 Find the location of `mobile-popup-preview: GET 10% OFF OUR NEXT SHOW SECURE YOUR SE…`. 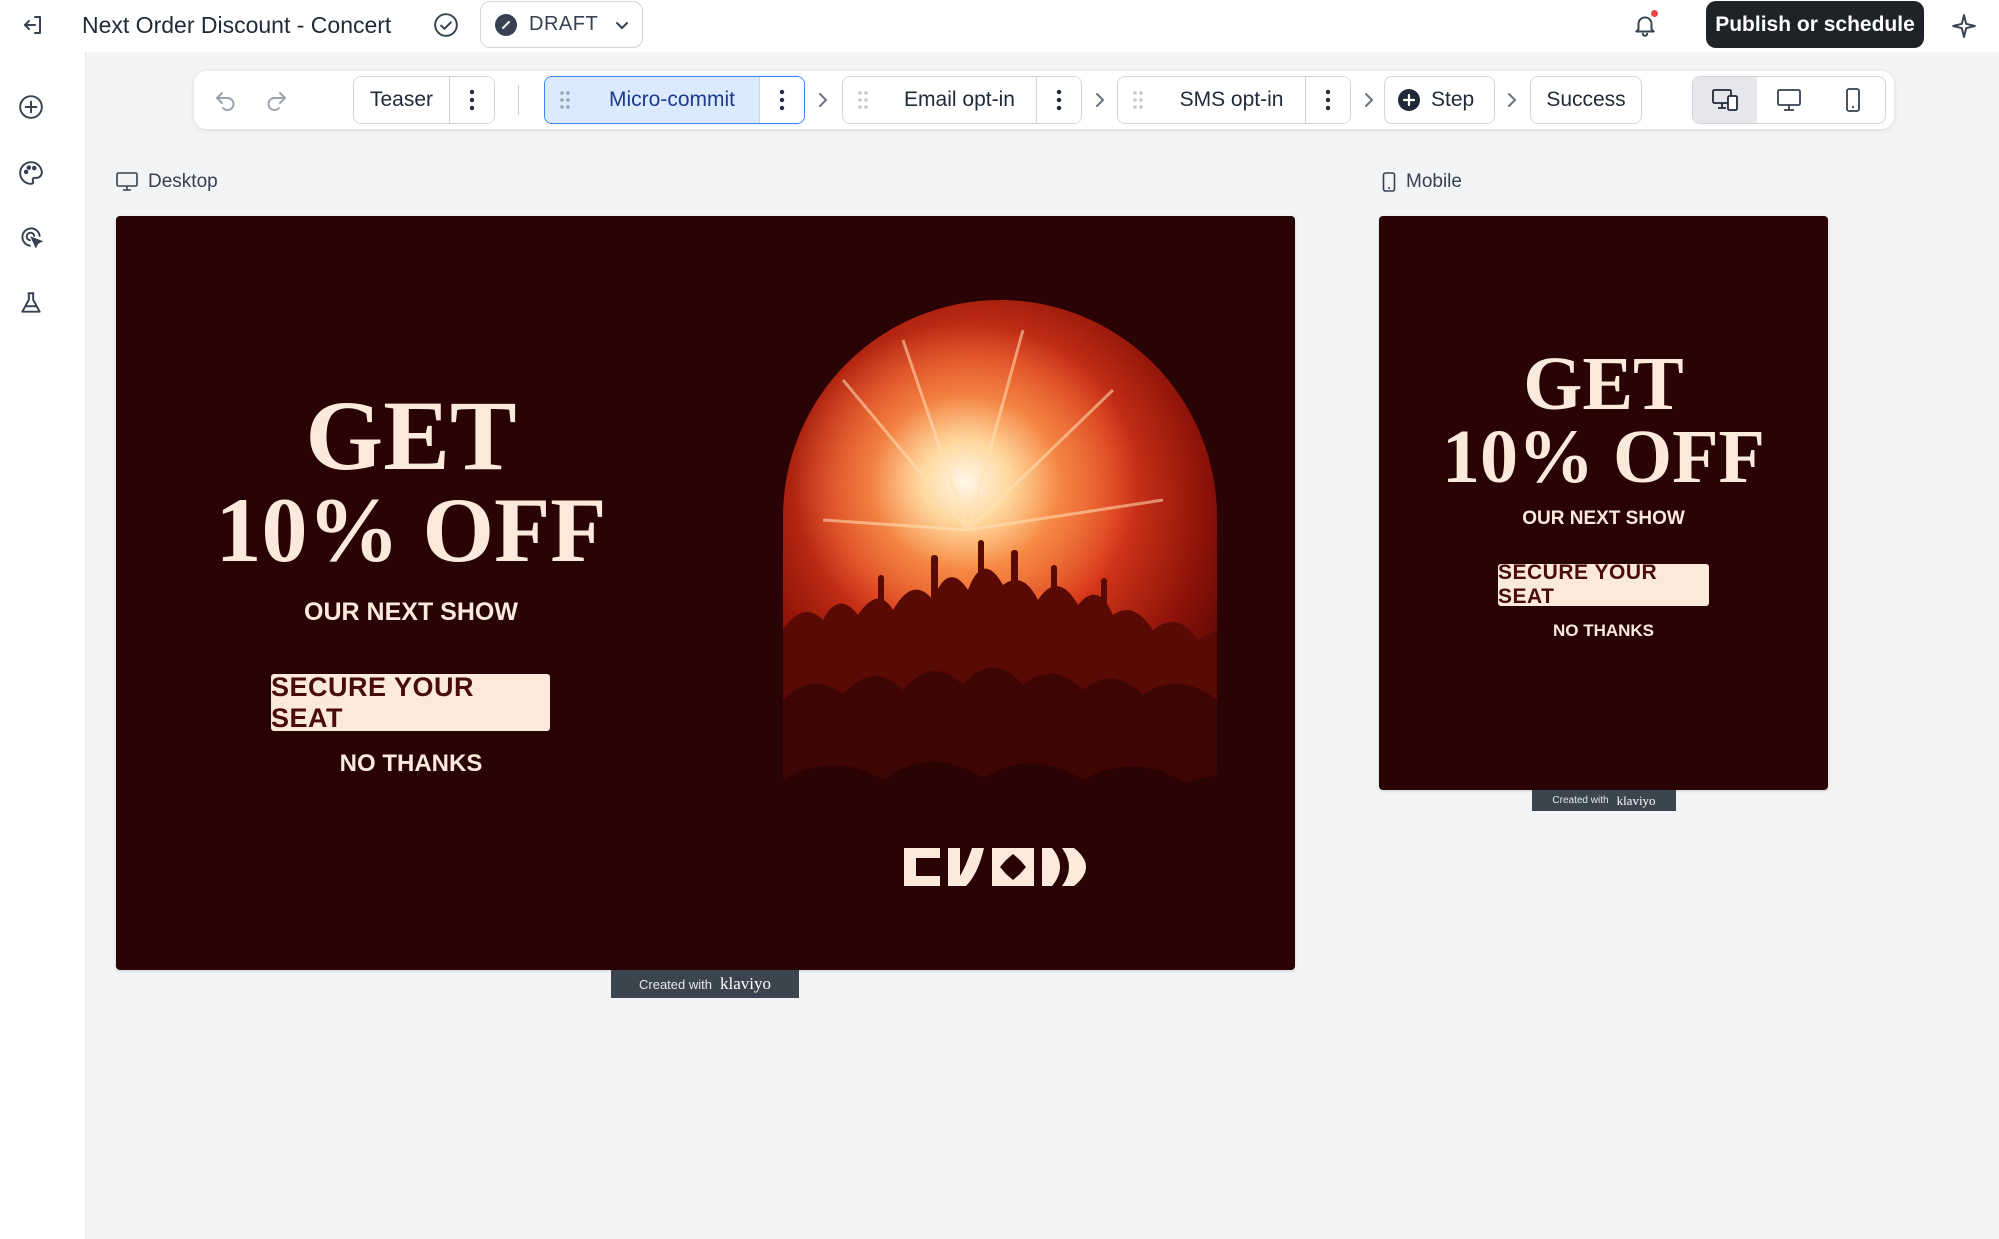

mobile-popup-preview: GET 10% OFF OUR NEXT SHOW SECURE YOUR SE… is located at coordinates (1603, 503).